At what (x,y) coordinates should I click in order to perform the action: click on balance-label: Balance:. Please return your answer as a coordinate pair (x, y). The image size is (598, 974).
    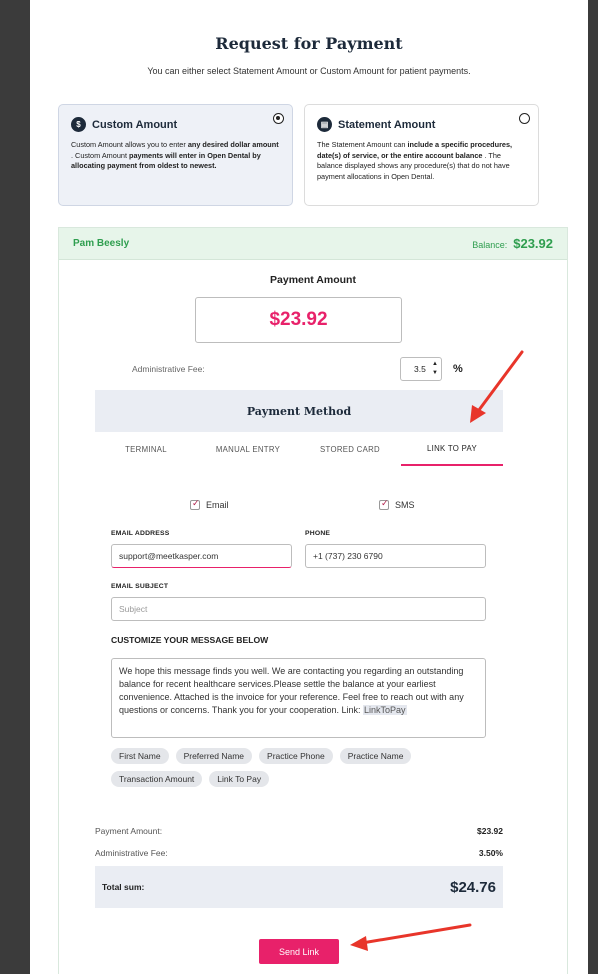
    Looking at the image, I should click on (490, 245).